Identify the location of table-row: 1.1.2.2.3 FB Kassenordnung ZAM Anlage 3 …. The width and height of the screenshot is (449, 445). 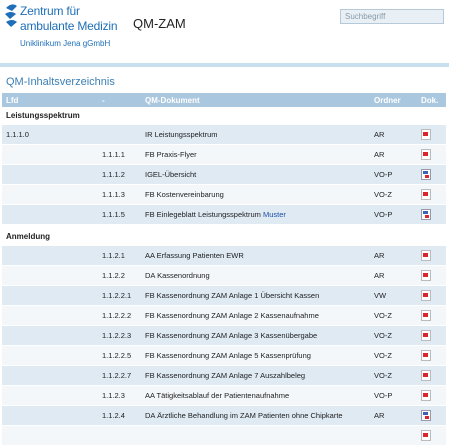
(224, 335).